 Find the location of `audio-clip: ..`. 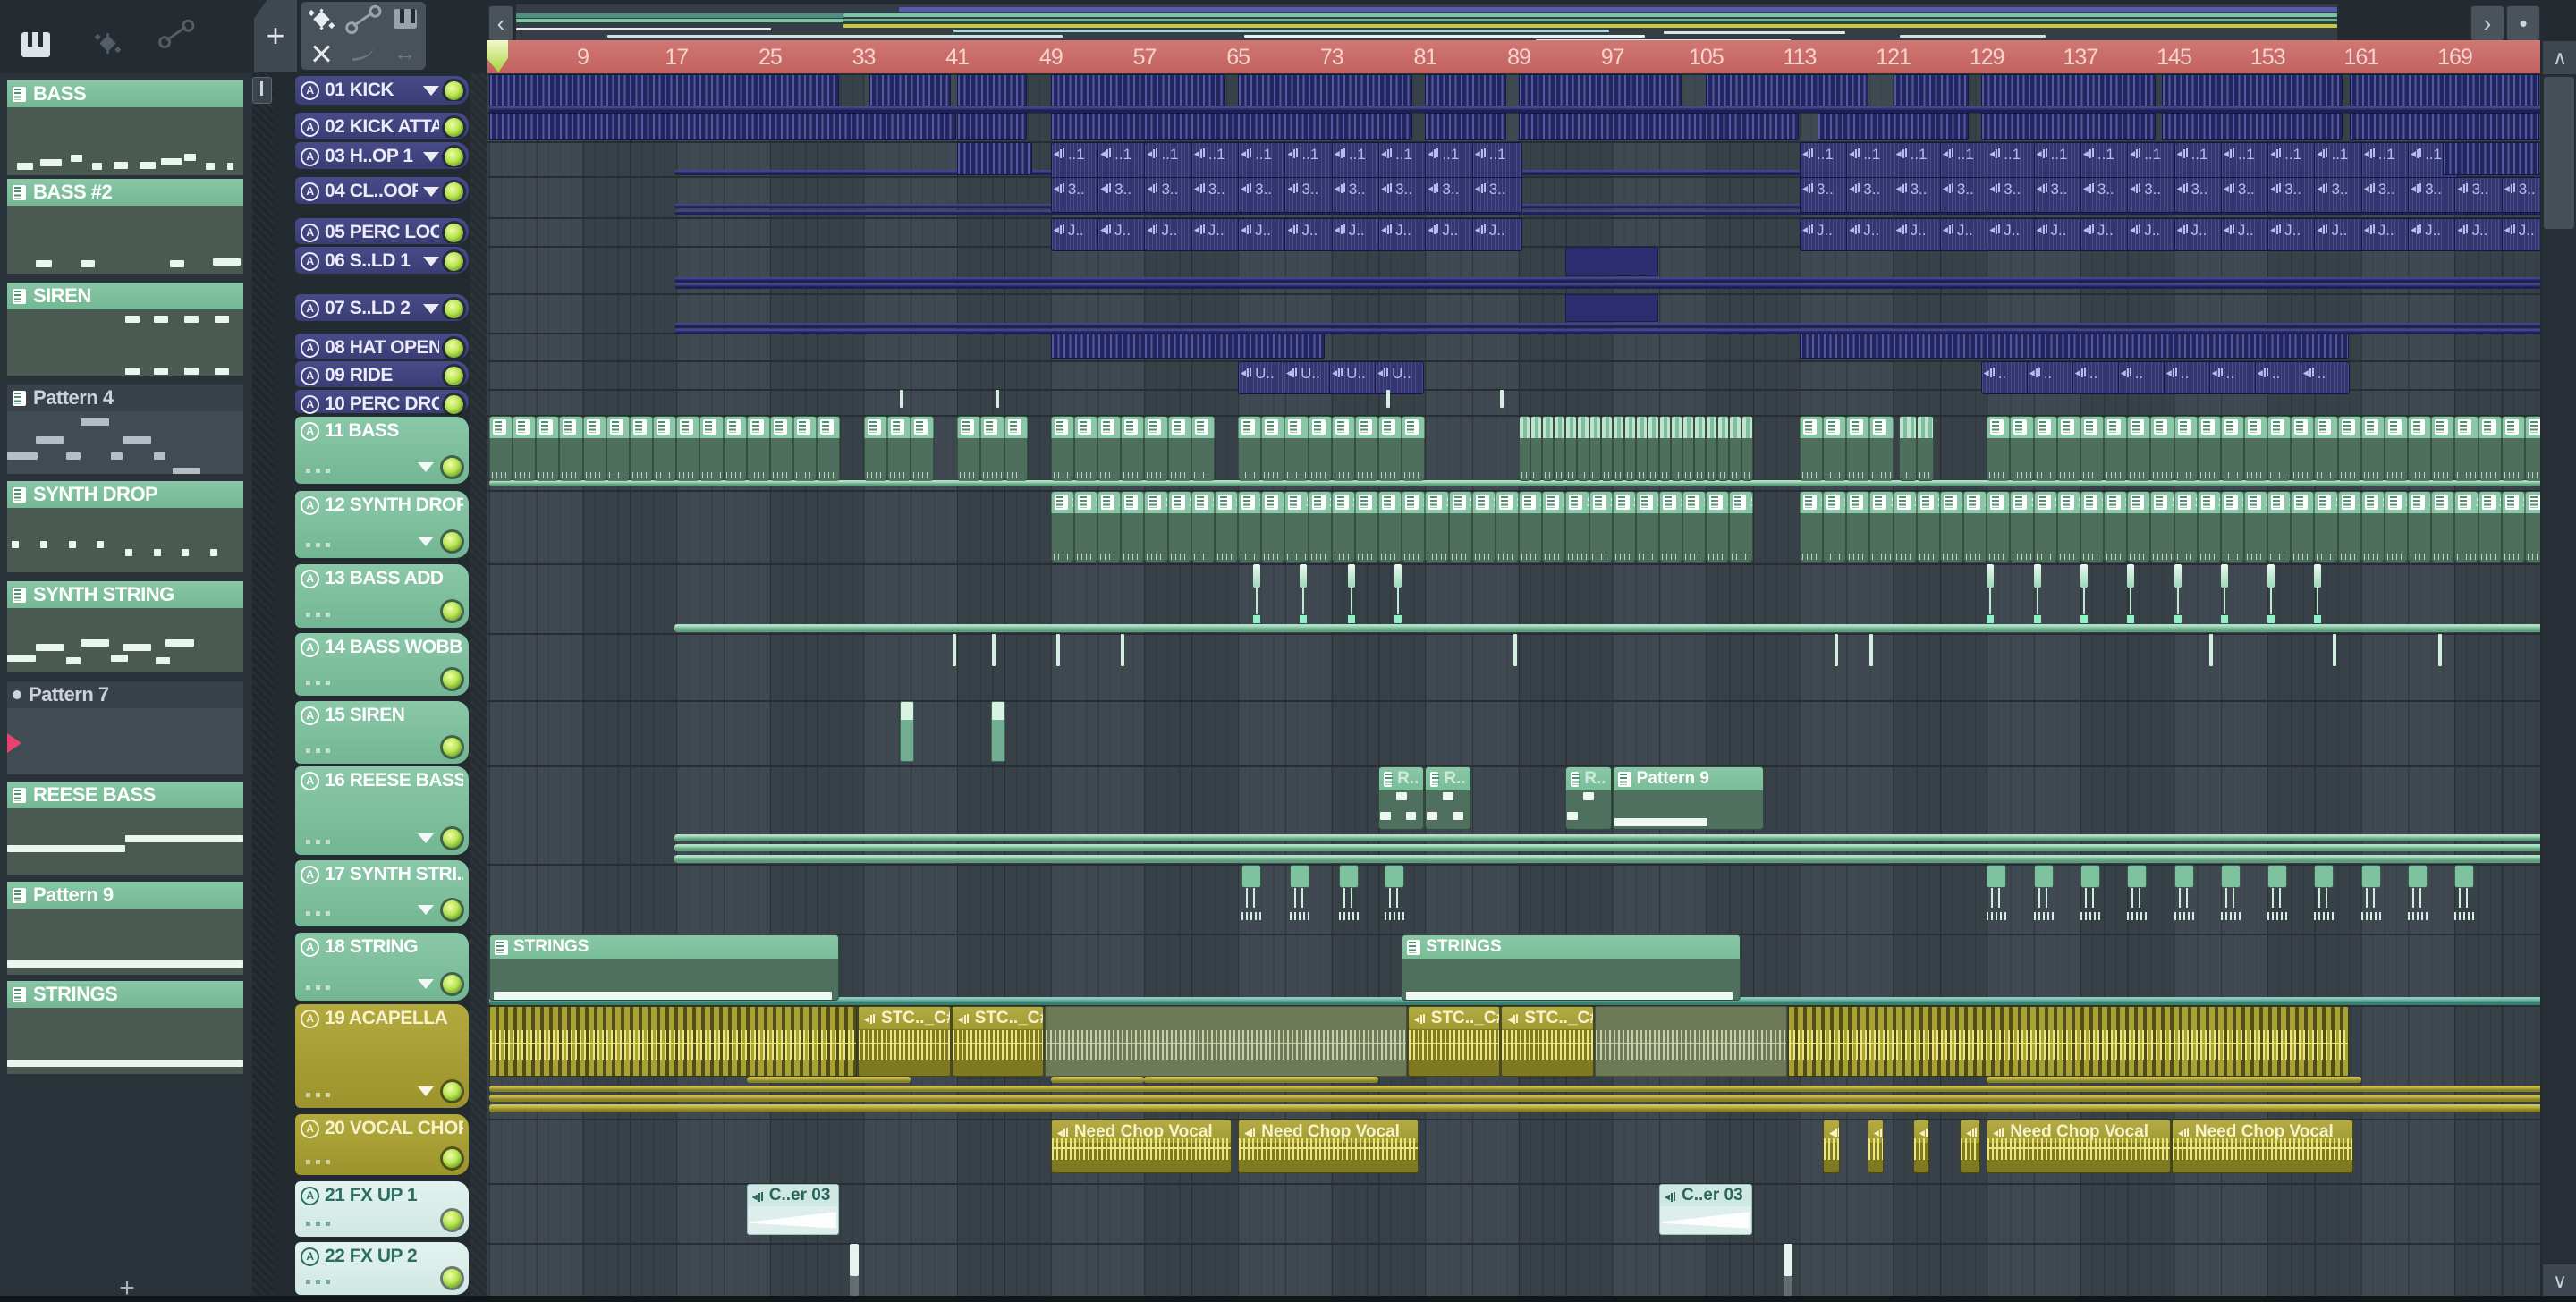

audio-clip: .. is located at coordinates (2279, 377).